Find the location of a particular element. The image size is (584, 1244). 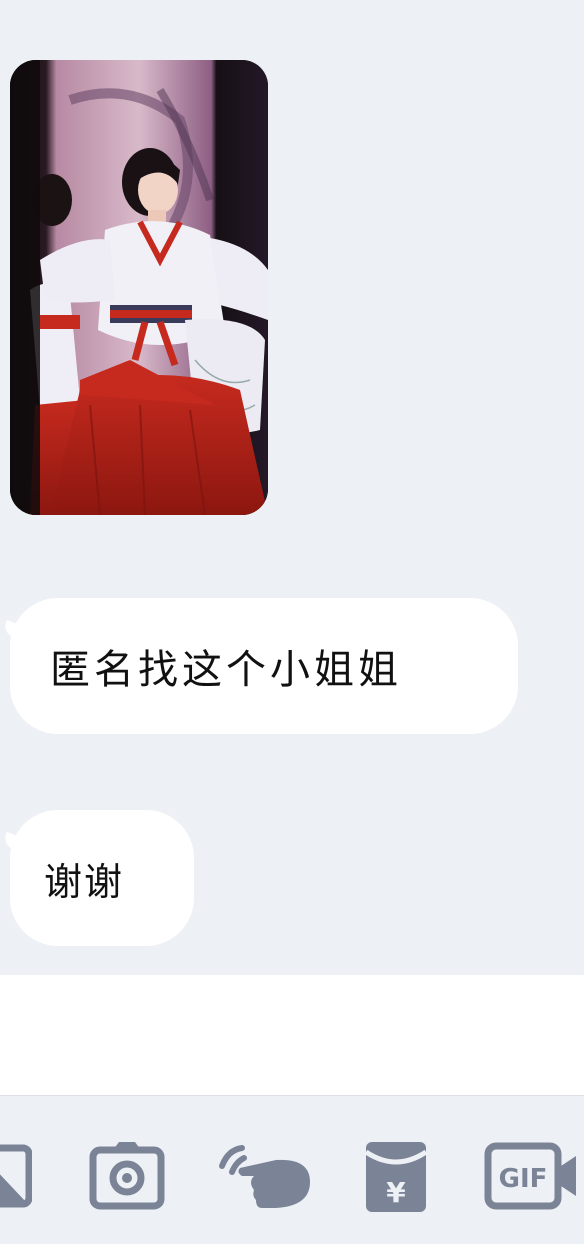

red-packet-icon: ¥ is located at coordinates (396, 1176).